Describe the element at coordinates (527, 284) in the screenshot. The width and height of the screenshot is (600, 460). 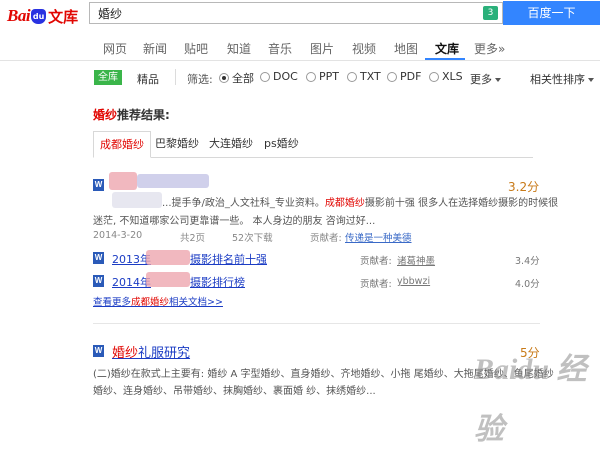
I see `sub-doc-score: 4.0分` at that location.